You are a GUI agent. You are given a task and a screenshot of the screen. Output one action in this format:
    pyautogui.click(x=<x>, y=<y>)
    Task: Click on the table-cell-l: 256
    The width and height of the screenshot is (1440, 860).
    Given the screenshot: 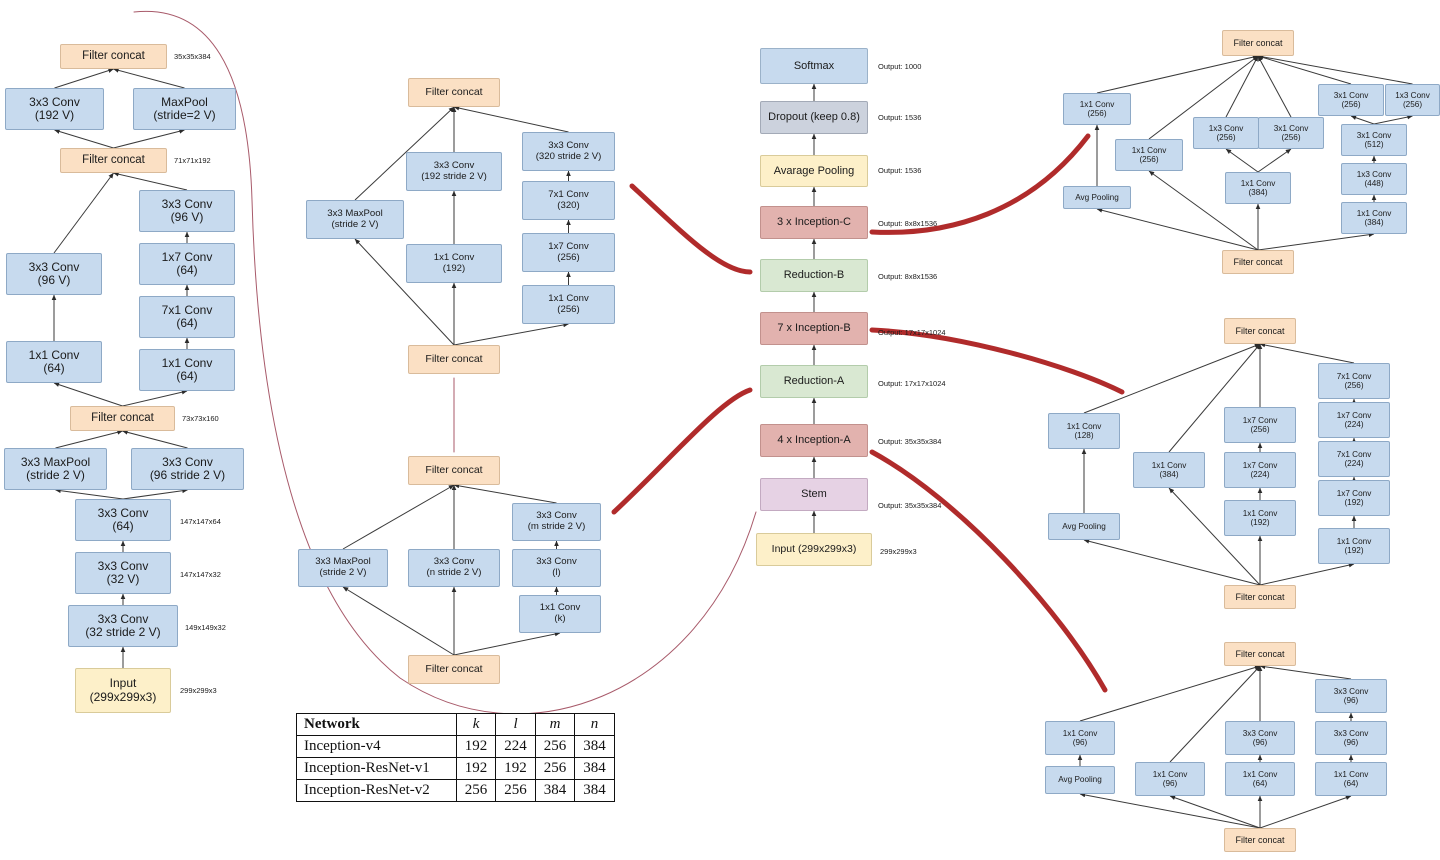 What is the action you would take?
    pyautogui.click(x=515, y=790)
    